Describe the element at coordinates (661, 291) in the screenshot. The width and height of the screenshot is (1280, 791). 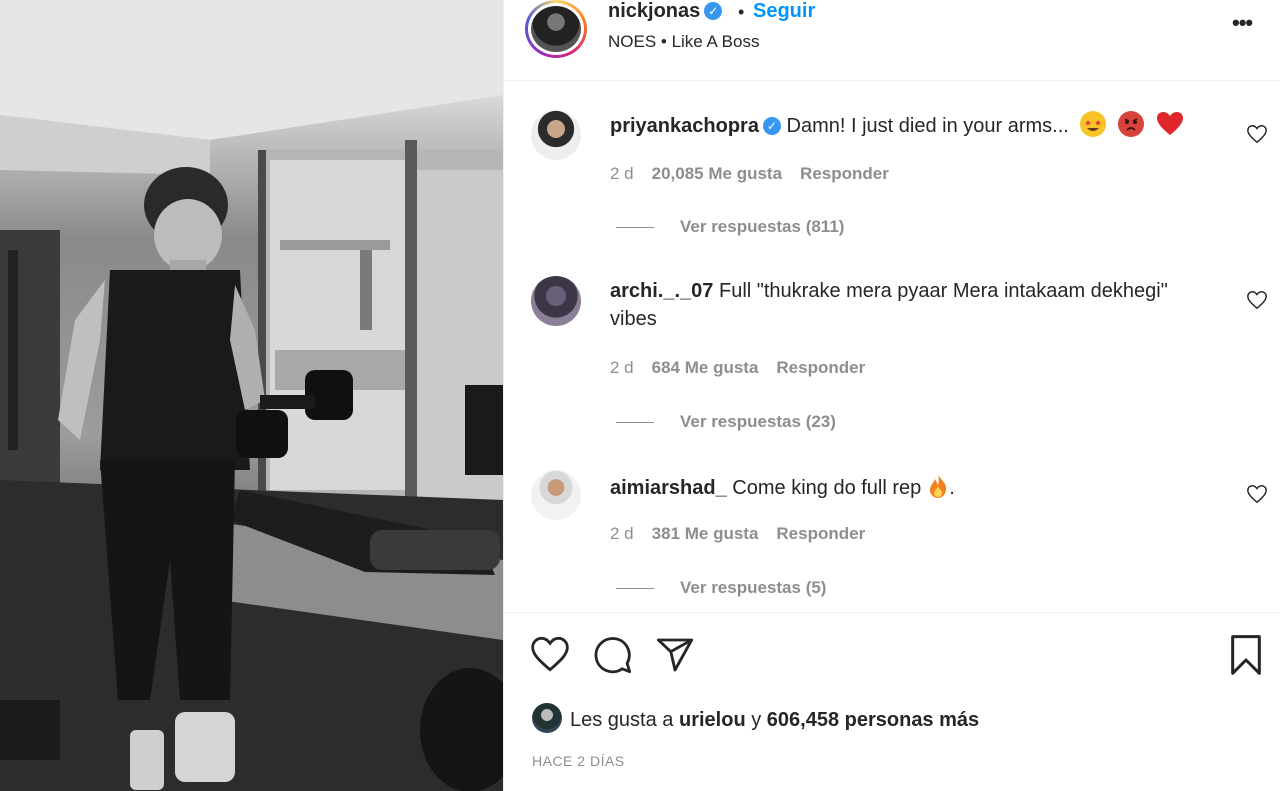
I see `commenter-username: archi._._07` at that location.